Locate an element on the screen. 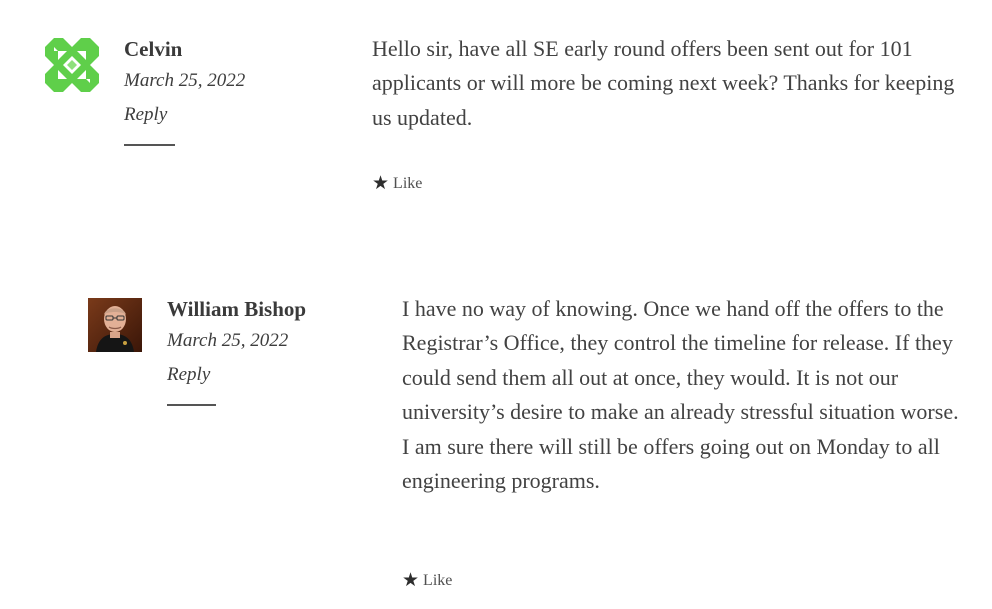  user-photo-avatar is located at coordinates (115, 325).